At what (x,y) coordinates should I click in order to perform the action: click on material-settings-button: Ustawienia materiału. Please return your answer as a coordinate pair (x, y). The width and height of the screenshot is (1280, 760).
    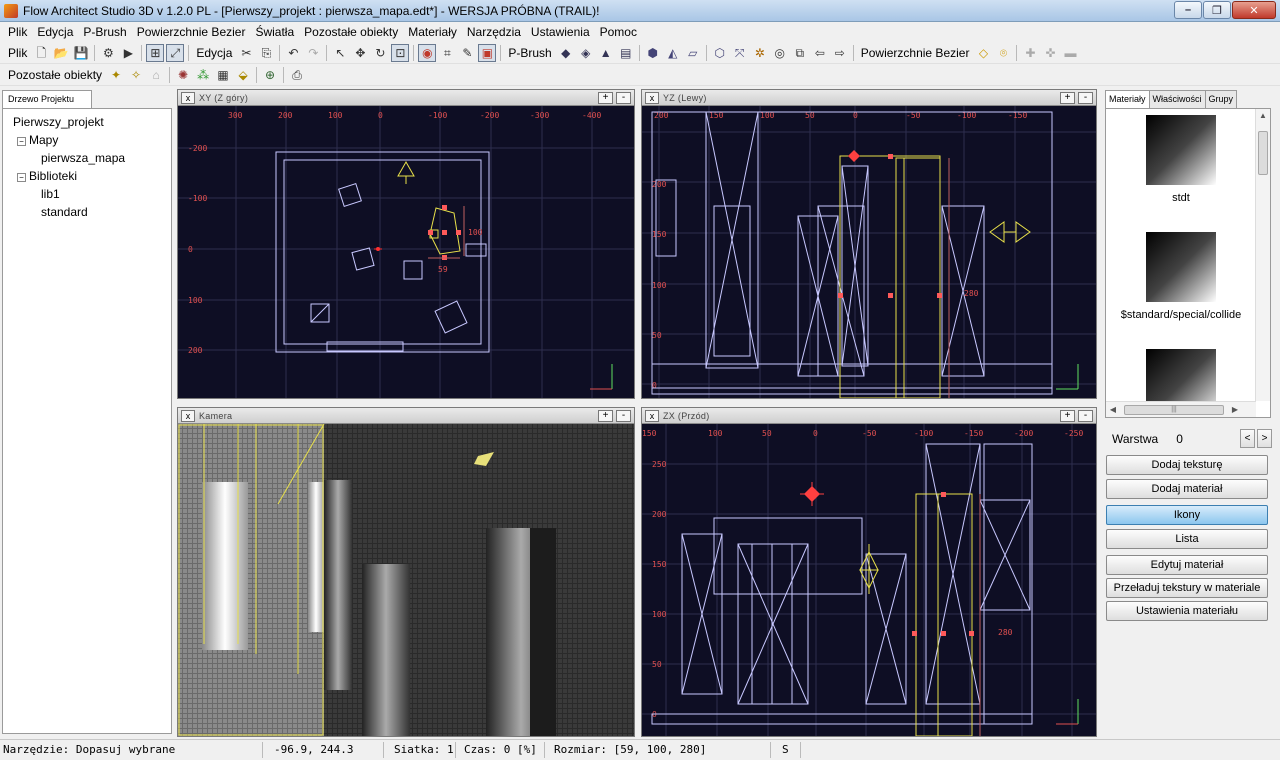
    Looking at the image, I should click on (1187, 611).